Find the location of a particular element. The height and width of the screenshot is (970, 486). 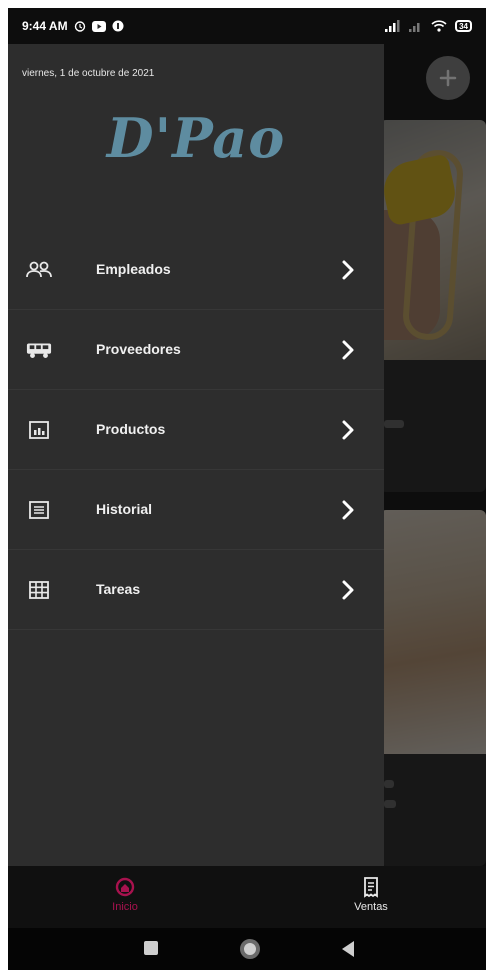

nav-item-inicio: Inicio is located at coordinates (125, 894).